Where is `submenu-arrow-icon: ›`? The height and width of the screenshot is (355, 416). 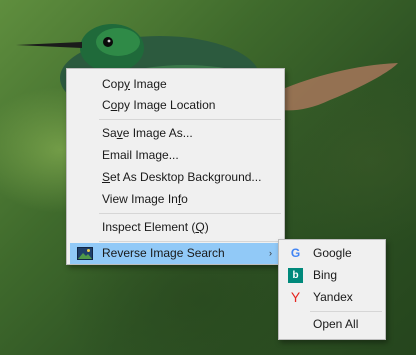
submenu-arrow-icon: › is located at coordinates (270, 253).